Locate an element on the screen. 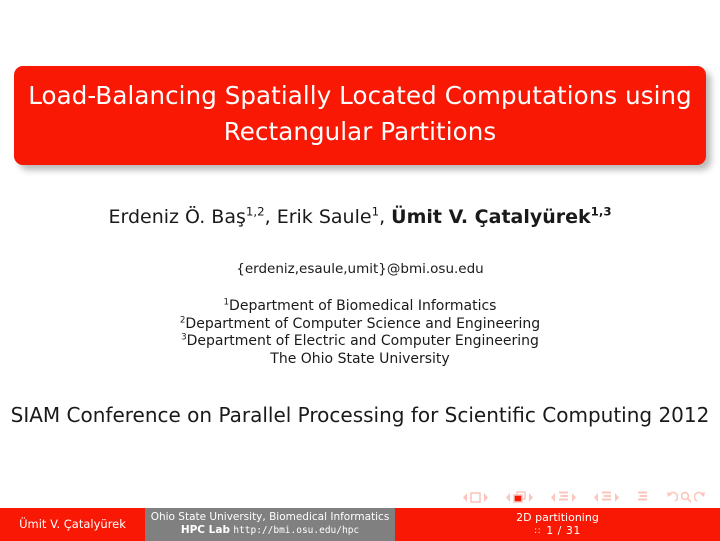  beamer-navigation-symbols is located at coordinates (584, 497).